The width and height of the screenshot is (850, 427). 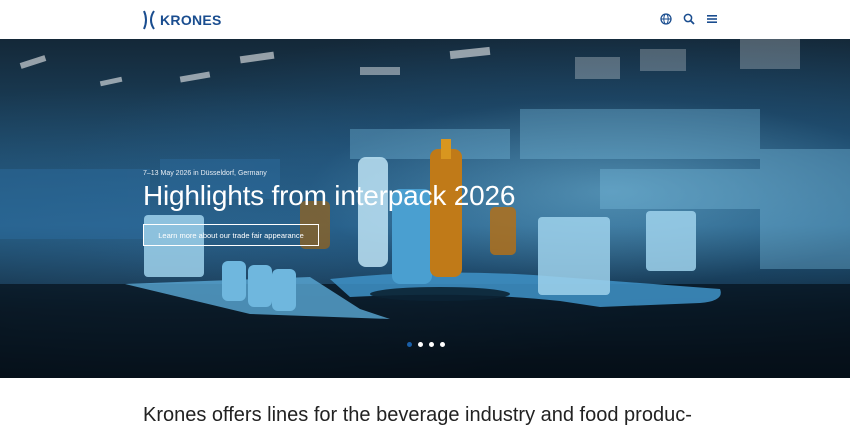 I want to click on slider-pagination, so click(x=426, y=344).